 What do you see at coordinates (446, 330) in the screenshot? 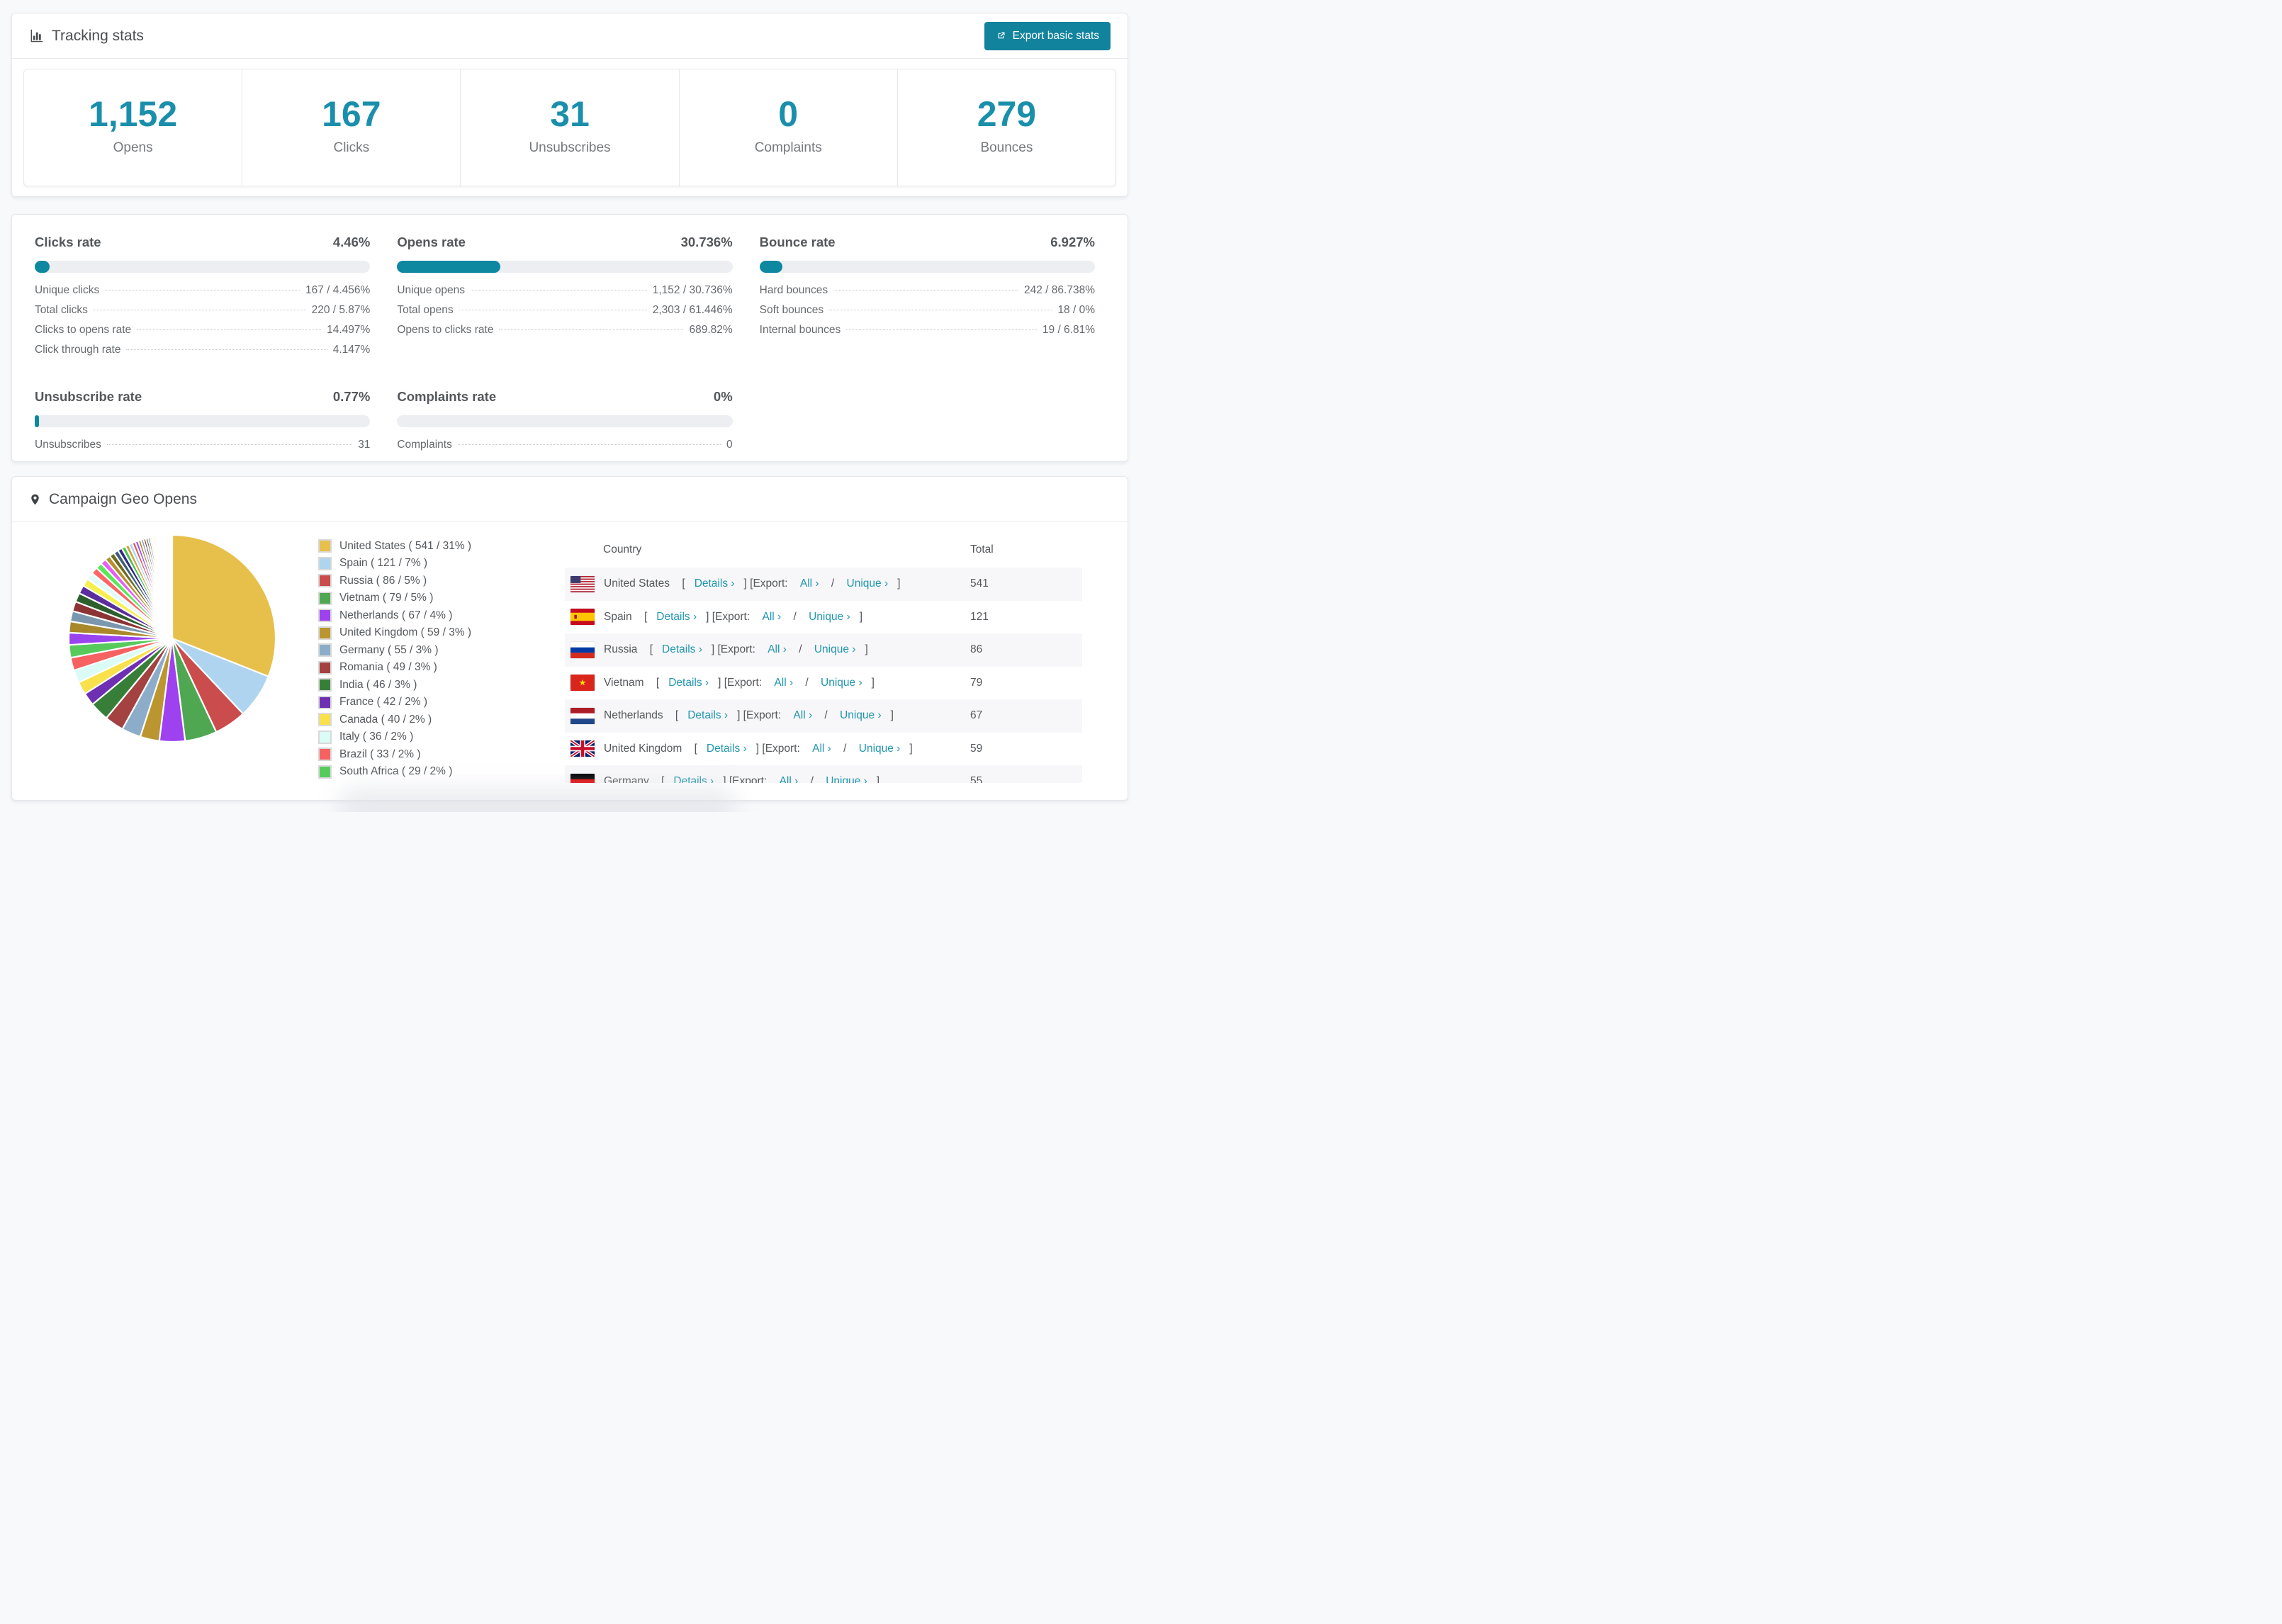
I see `rate-detail-label: Opens to clicks rate` at bounding box center [446, 330].